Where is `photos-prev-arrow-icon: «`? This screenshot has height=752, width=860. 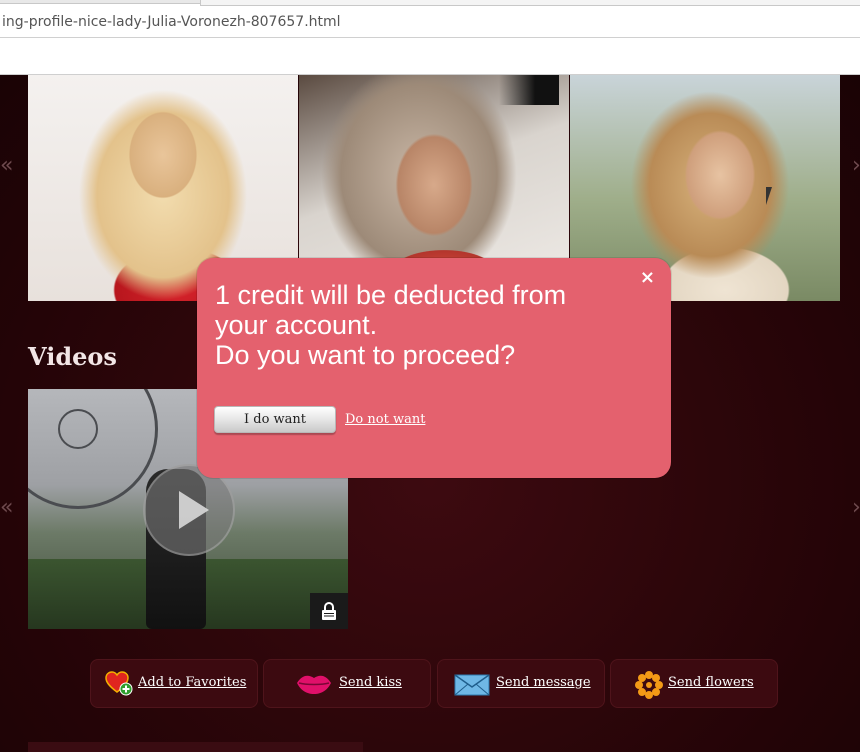 photos-prev-arrow-icon: « is located at coordinates (7, 166).